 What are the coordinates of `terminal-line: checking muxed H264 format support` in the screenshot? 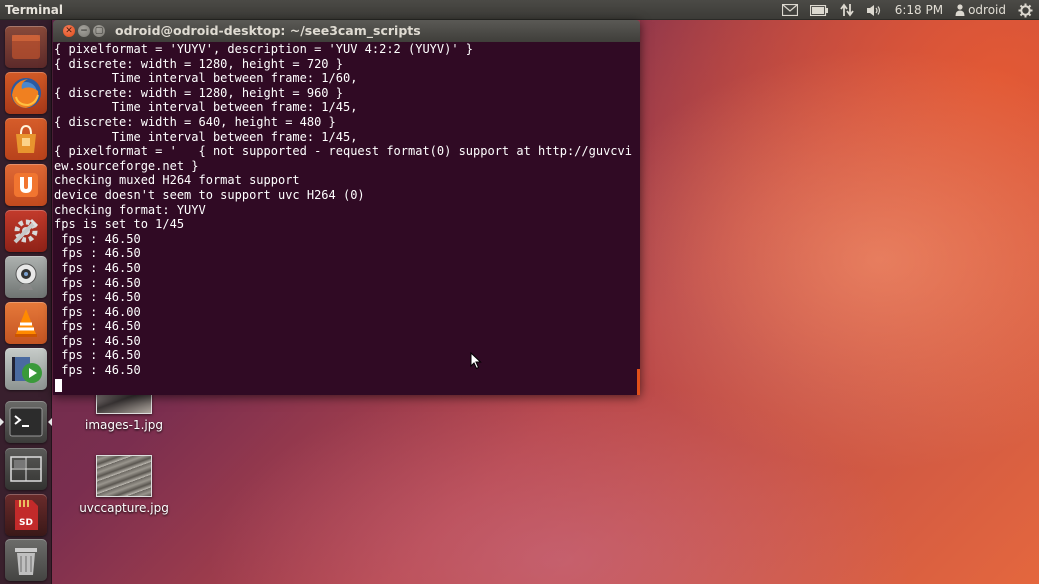 It's located at (177, 180).